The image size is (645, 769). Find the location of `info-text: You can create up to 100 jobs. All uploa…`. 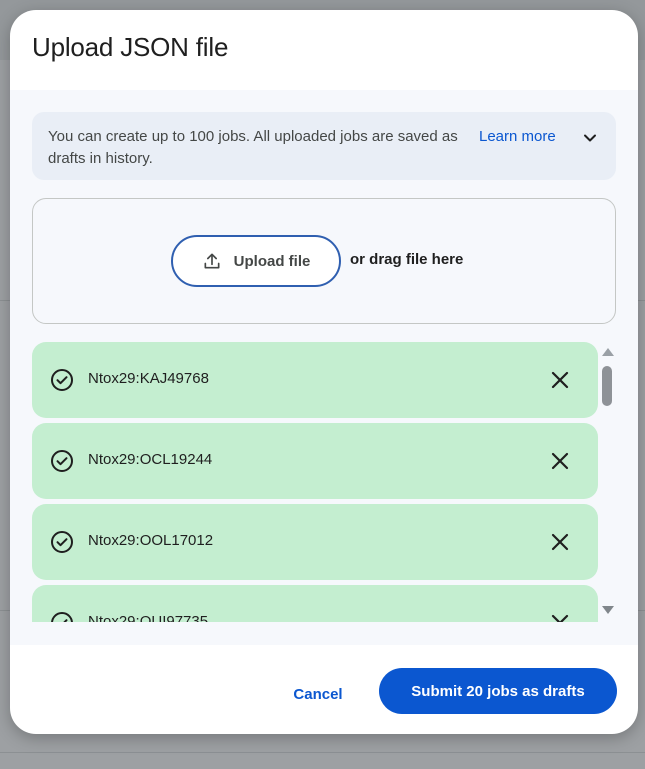

info-text: You can create up to 100 jobs. All uploa… is located at coordinates (253, 147).